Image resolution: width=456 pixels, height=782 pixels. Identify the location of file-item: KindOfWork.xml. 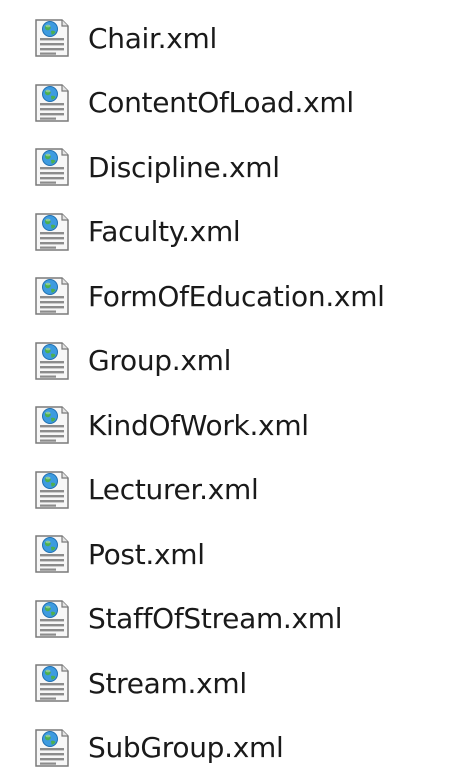
(228, 425).